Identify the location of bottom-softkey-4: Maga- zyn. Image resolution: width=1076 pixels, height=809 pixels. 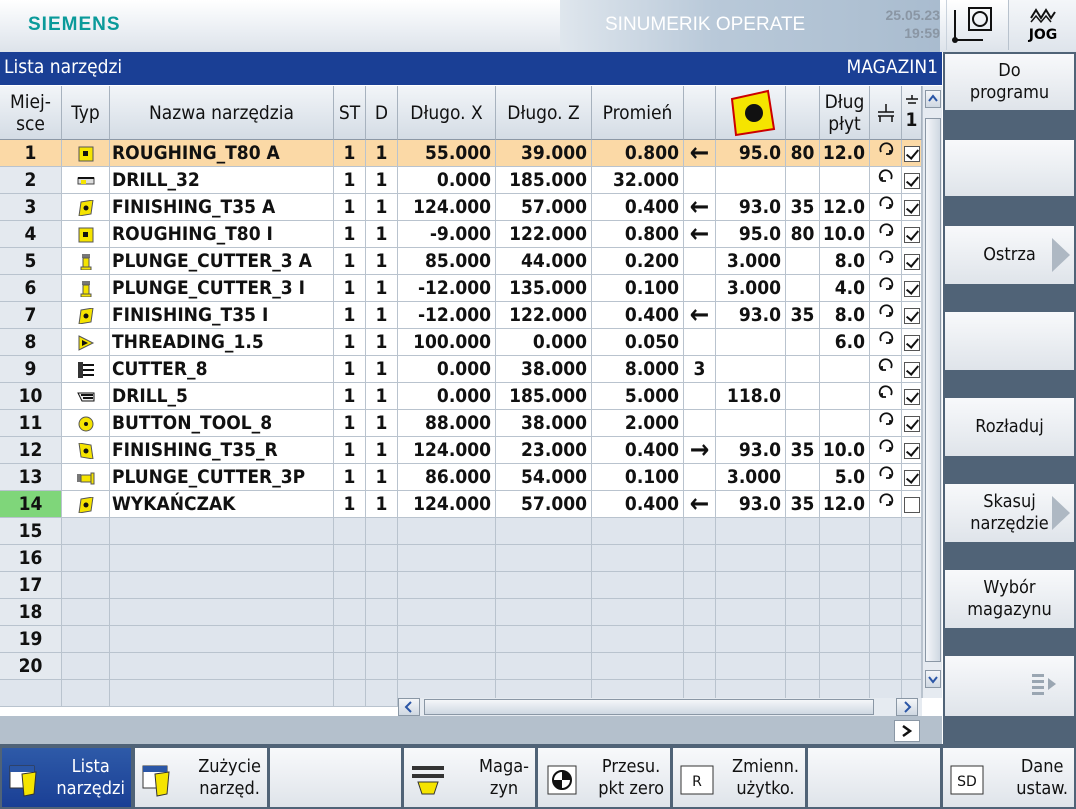
(469, 777).